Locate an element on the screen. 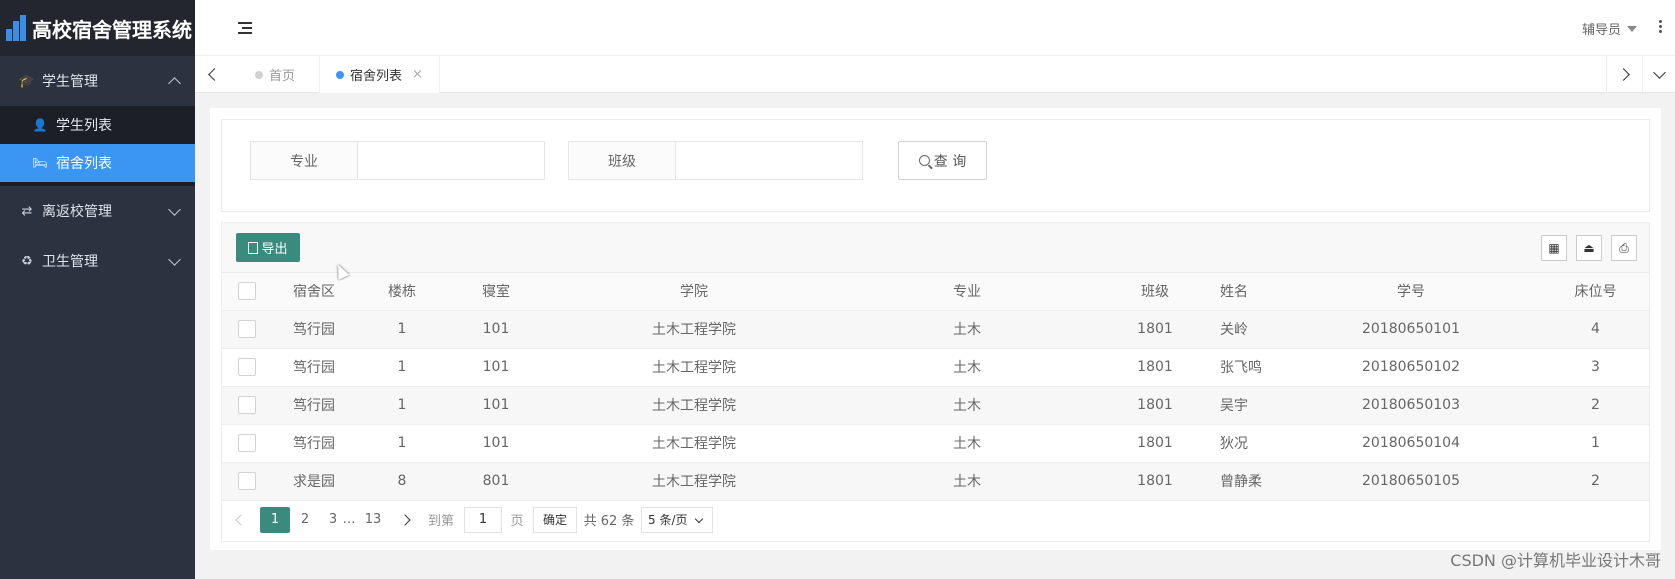 The width and height of the screenshot is (1675, 579). nav-group-student: 🎓 学生管理 👤 学生列表 🛏 宿舍列表 is located at coordinates (97, 121).